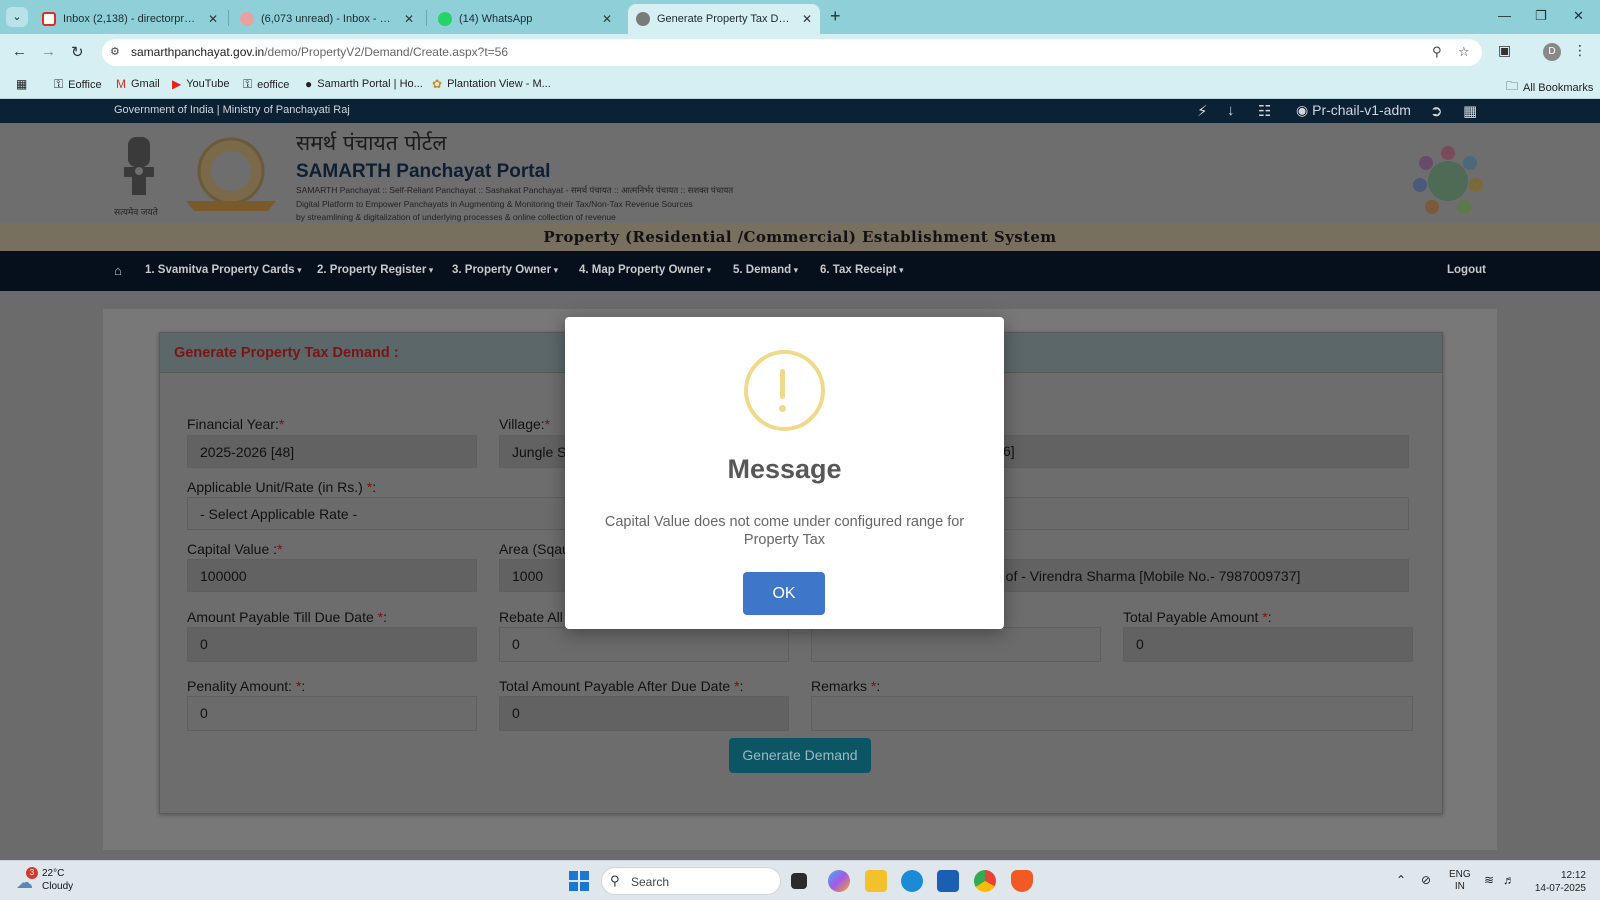 Image resolution: width=1600 pixels, height=900 pixels. I want to click on ok-button: OK, so click(784, 593).